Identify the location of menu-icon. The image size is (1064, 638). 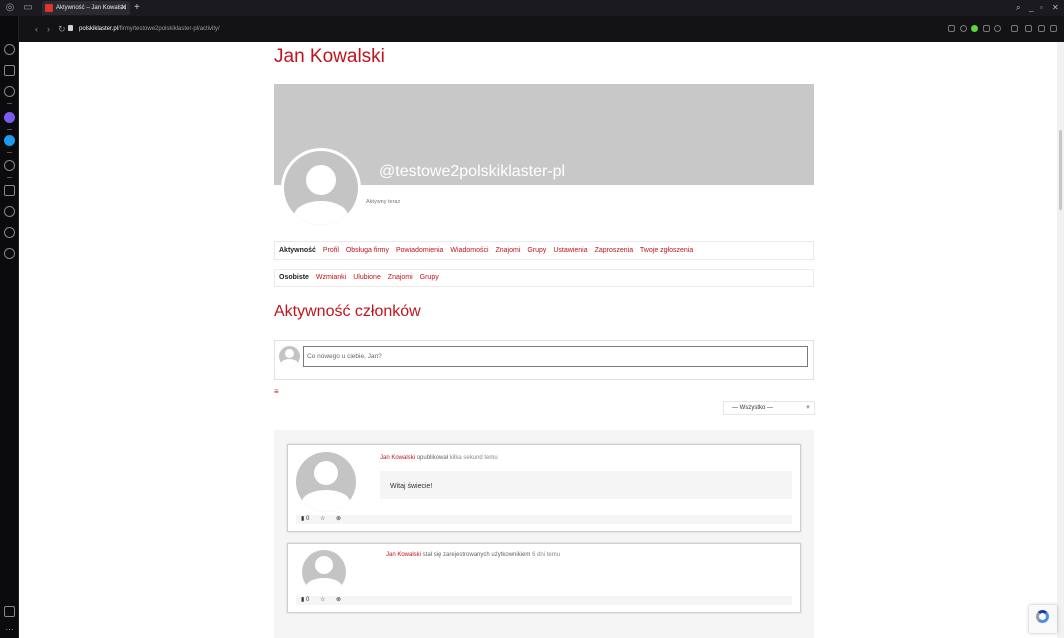
(1053, 28).